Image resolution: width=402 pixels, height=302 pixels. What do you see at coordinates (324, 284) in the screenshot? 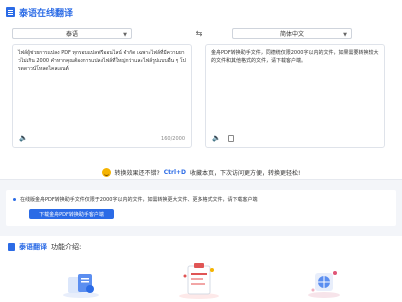
I see `globe-translate-illustration` at bounding box center [324, 284].